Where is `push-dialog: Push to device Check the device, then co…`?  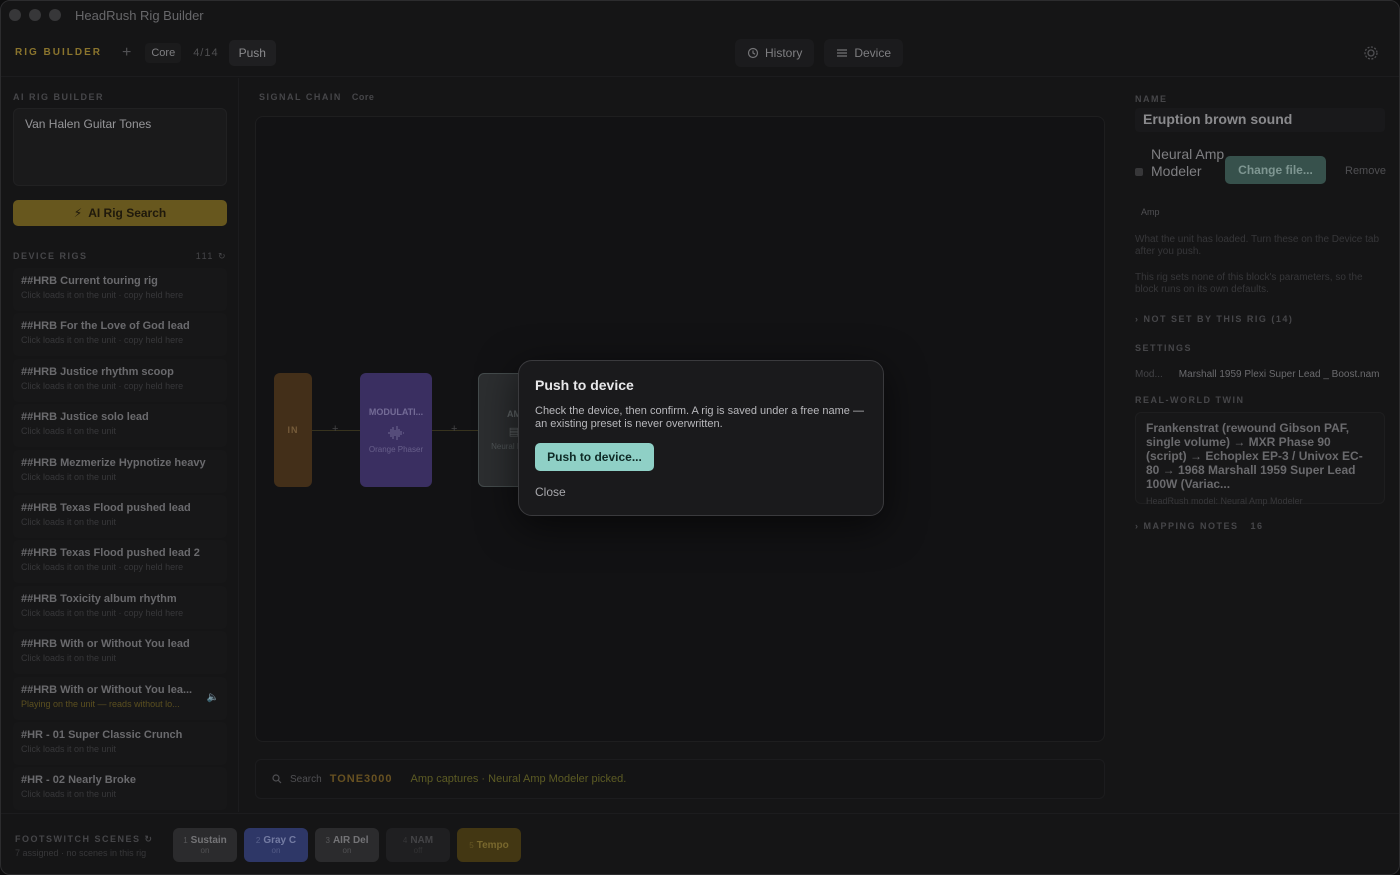
push-dialog: Push to device Check the device, then co… is located at coordinates (701, 438).